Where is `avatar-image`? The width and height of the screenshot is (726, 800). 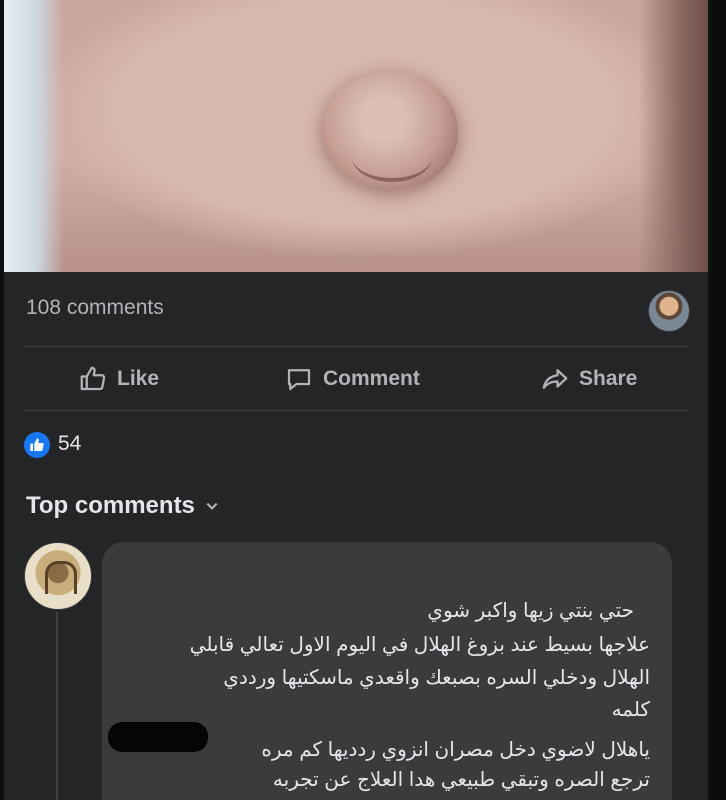
avatar-image is located at coordinates (61, 577).